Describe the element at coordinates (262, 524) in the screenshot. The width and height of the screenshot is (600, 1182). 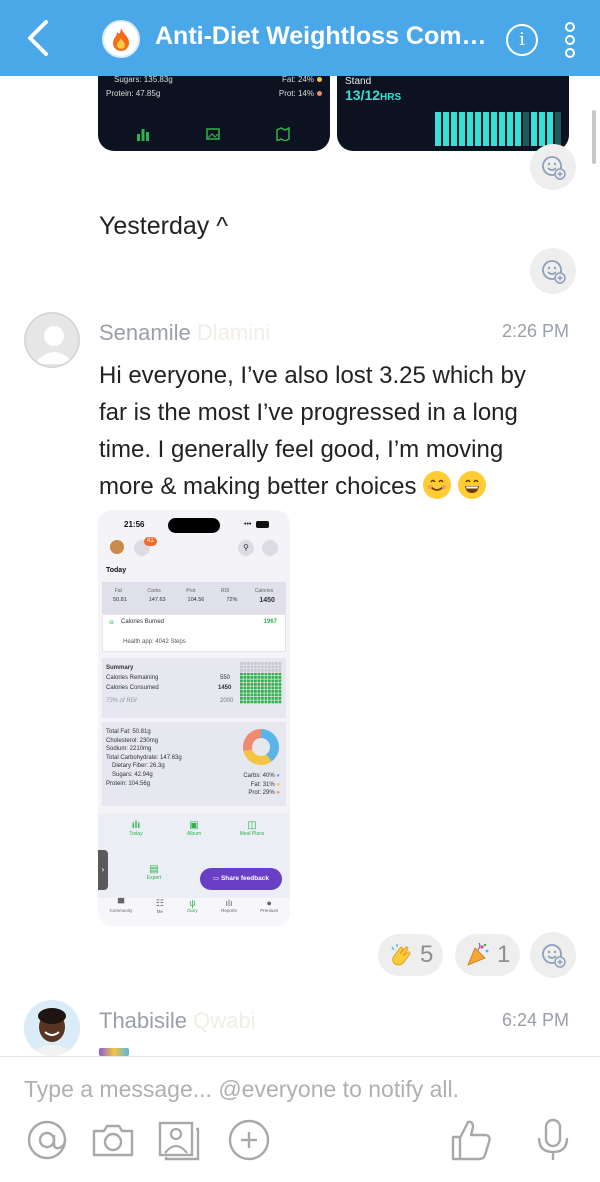
I see `battery-icon` at that location.